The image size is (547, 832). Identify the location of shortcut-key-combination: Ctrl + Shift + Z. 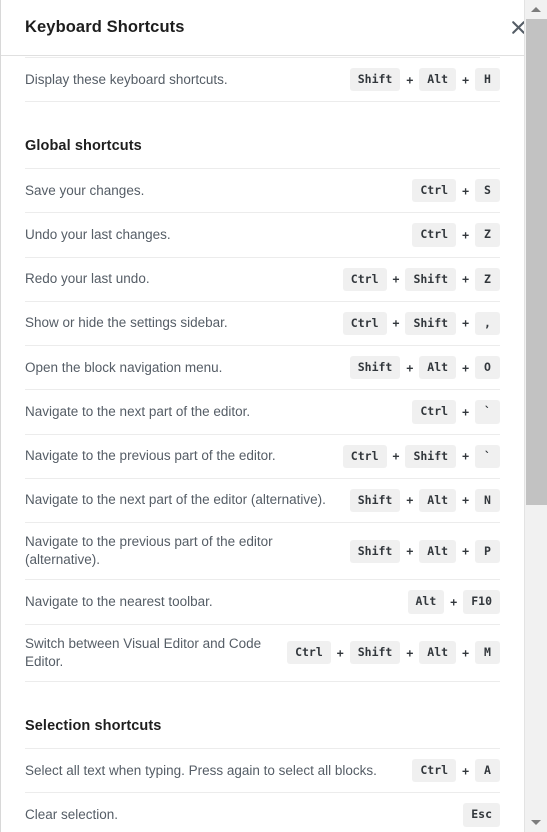
(421, 279).